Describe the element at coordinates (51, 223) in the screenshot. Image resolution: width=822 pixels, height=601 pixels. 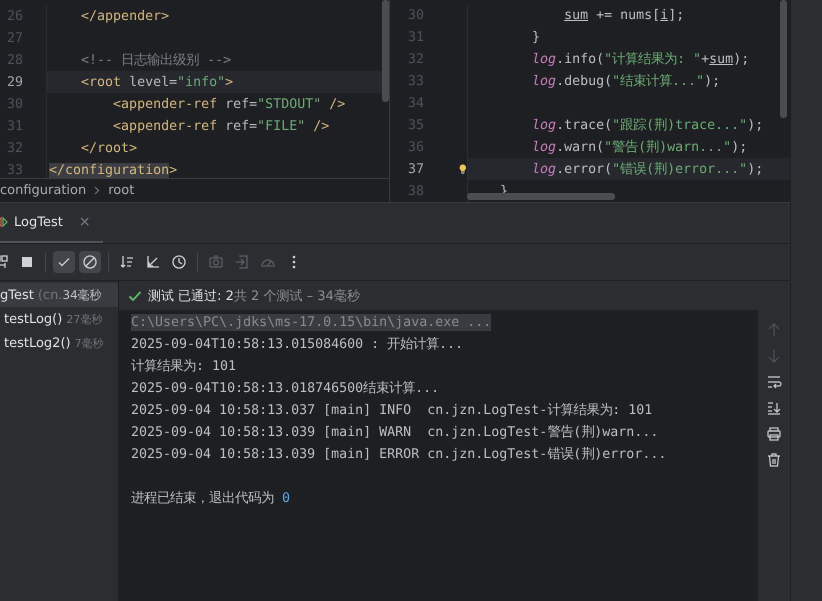
I see `run-tab: LogTest ×` at that location.